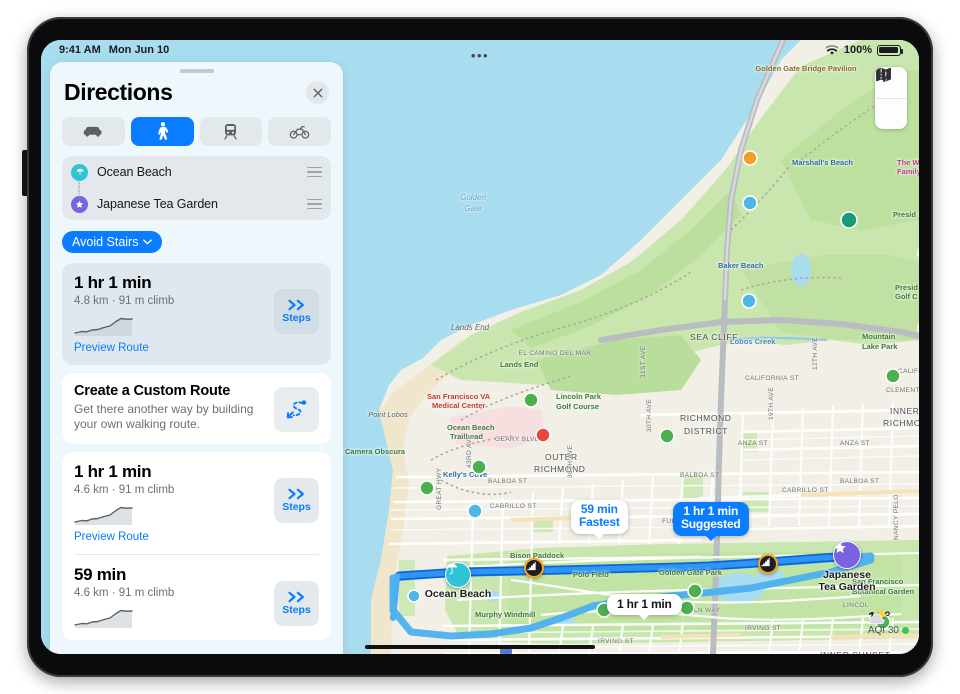 The image size is (960, 694). I want to click on route-card-2-steps-button: Steps, so click(296, 500).